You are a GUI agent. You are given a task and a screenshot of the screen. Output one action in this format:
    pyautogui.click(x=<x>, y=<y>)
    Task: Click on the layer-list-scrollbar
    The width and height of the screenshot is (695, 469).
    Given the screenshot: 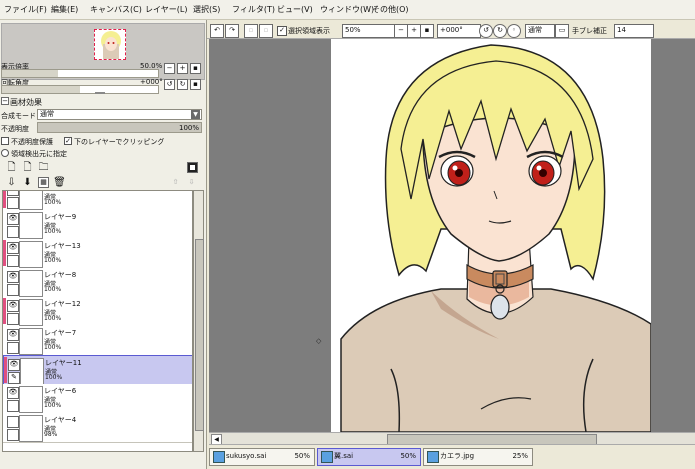 What is the action you would take?
    pyautogui.click(x=198, y=321)
    